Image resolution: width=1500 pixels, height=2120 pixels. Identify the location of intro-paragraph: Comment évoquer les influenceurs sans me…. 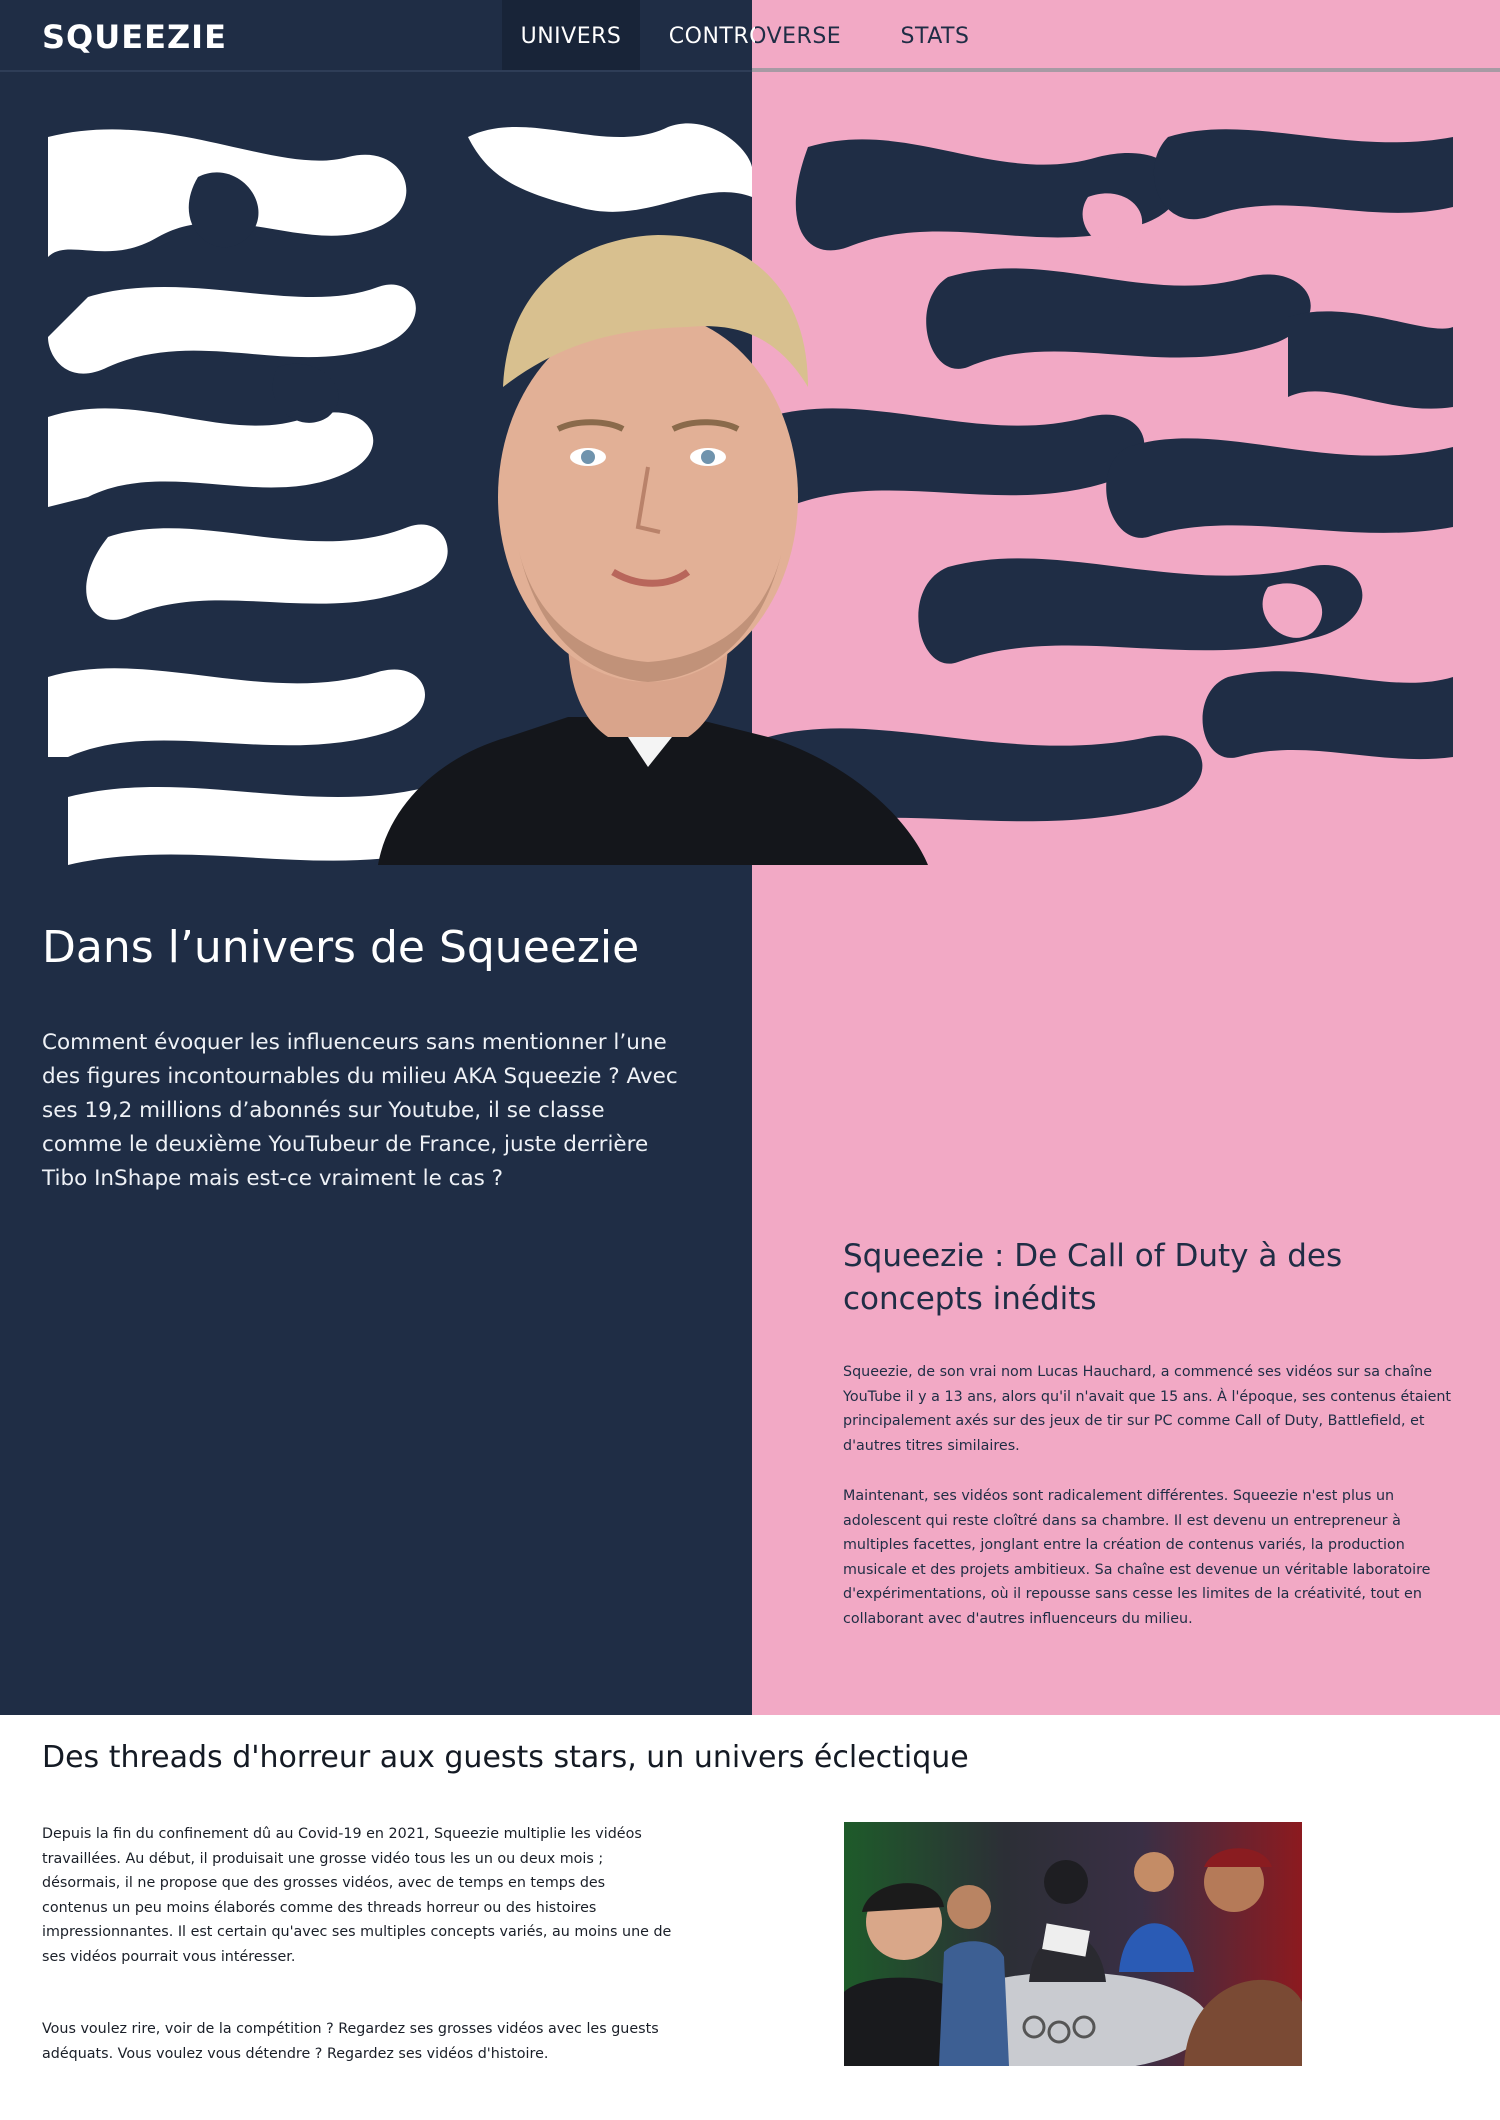
(360, 1110).